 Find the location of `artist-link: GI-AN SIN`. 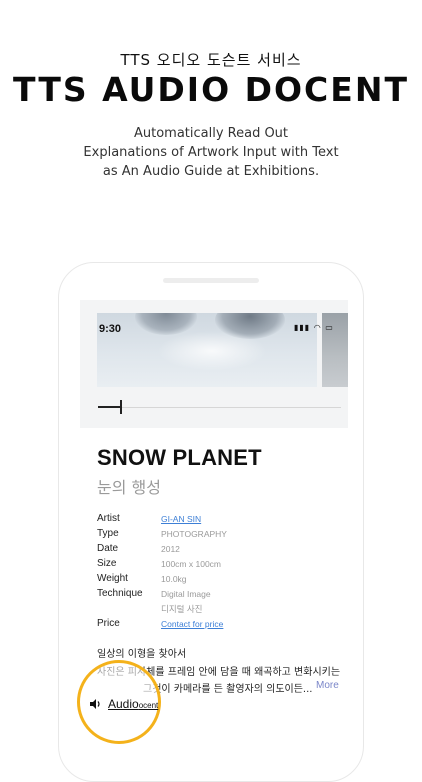

artist-link: GI-AN SIN is located at coordinates (181, 519).